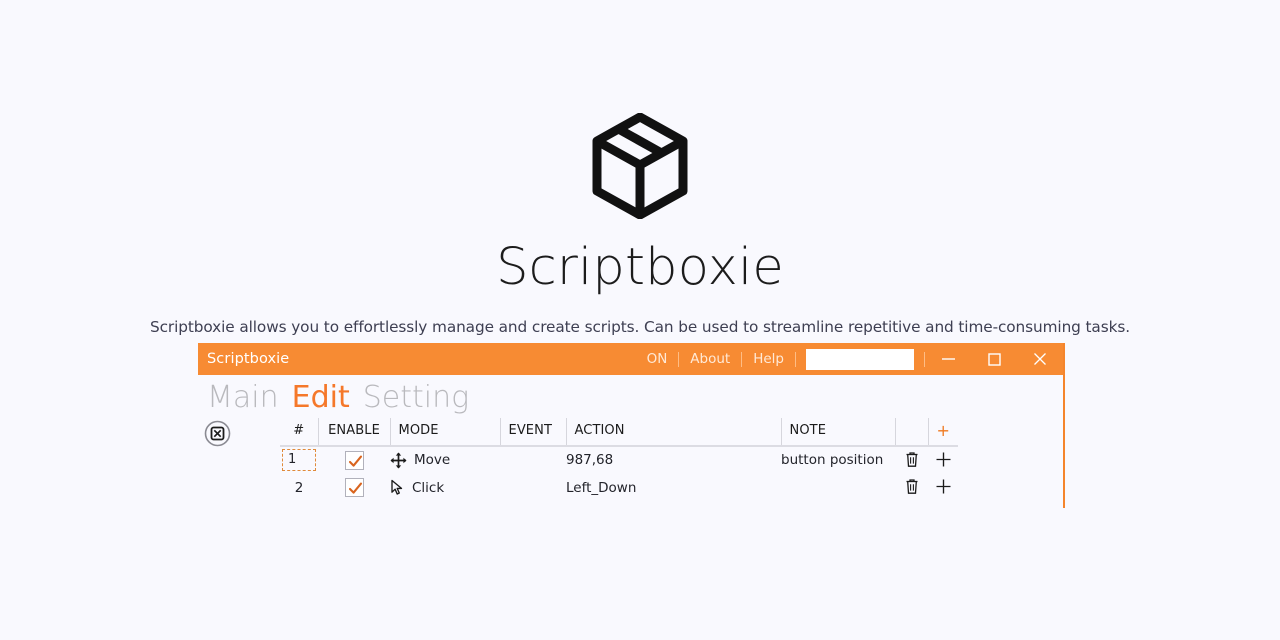  I want to click on close-icon, so click(1040, 359).